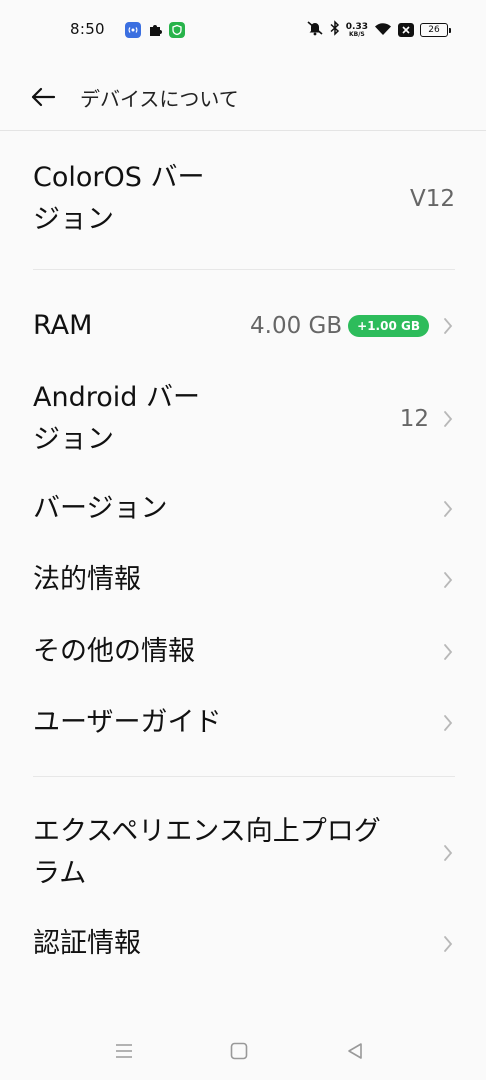 The height and width of the screenshot is (1080, 486). What do you see at coordinates (87, 29) in the screenshot?
I see `status-time: 8:50` at bounding box center [87, 29].